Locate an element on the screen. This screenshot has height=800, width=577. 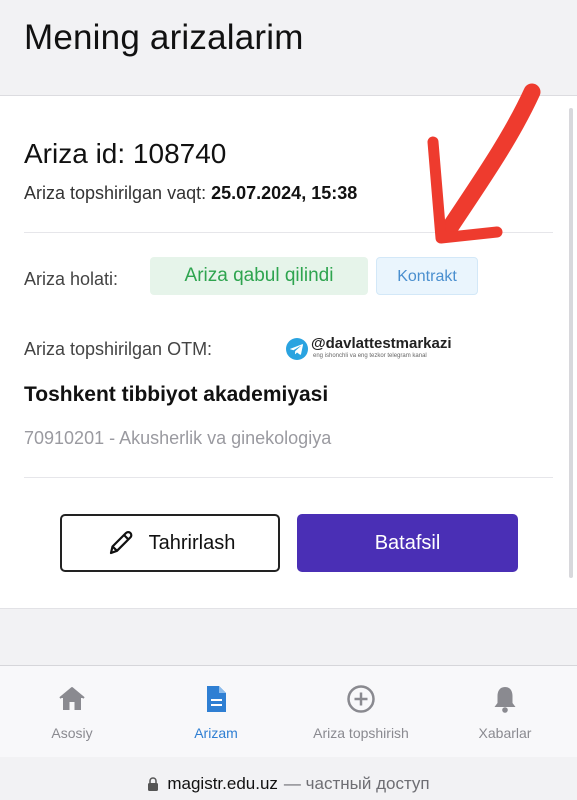
university-label: Ariza topshirilgan OTM: is located at coordinates (118, 349).